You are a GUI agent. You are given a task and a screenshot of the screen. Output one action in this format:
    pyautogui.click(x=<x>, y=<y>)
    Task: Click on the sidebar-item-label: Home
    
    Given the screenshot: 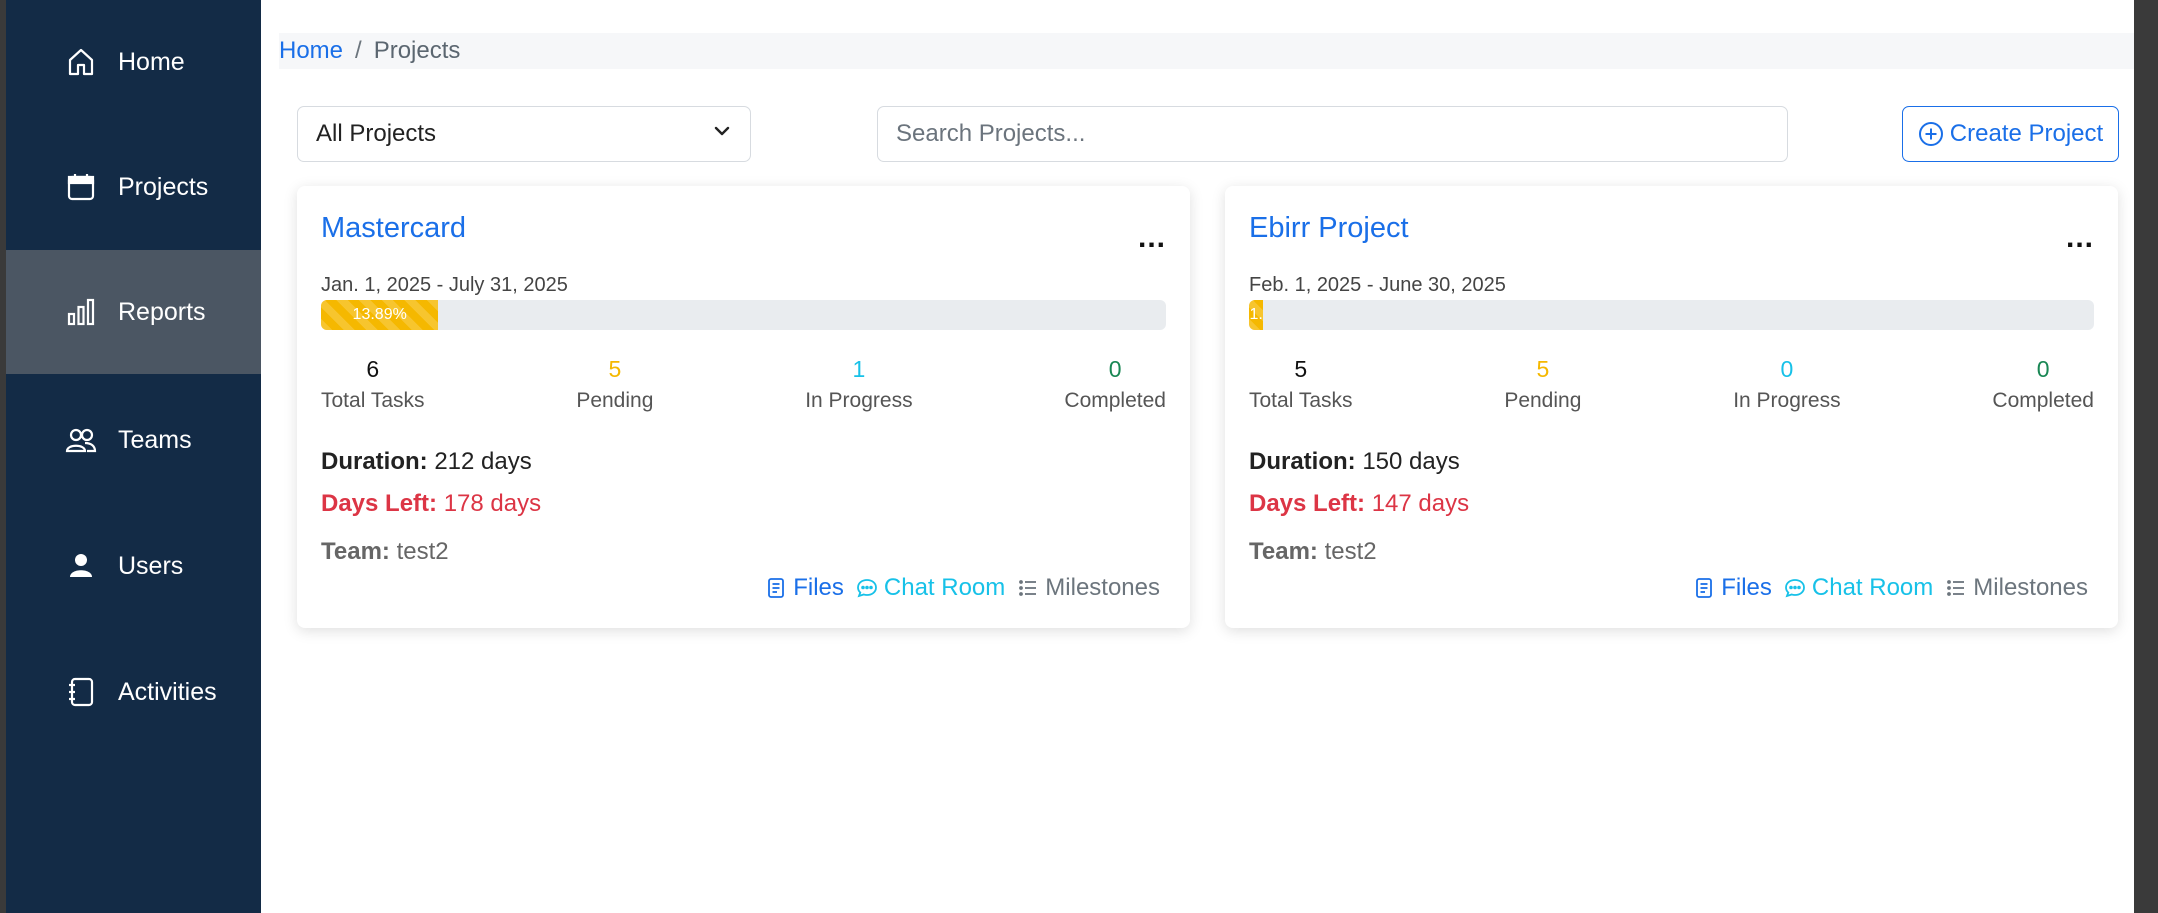 What is the action you would take?
    pyautogui.click(x=151, y=61)
    